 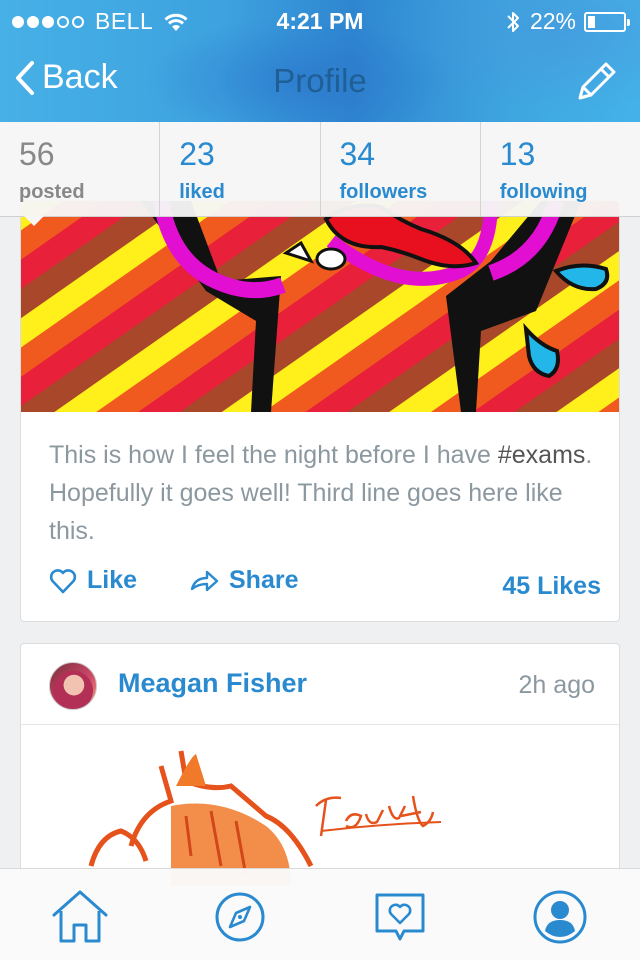 What do you see at coordinates (591, 21) in the screenshot?
I see `battery-level` at bounding box center [591, 21].